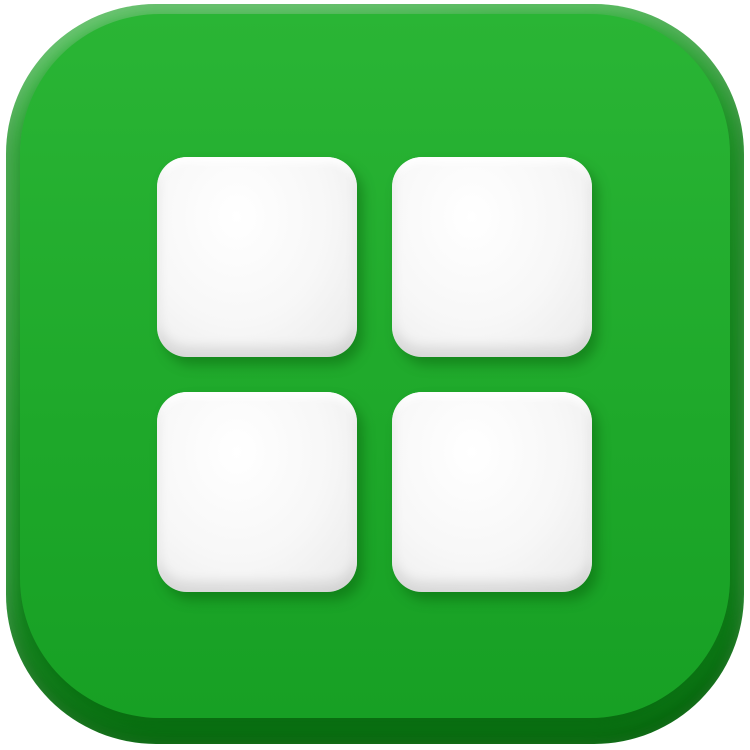 The width and height of the screenshot is (750, 750). What do you see at coordinates (492, 257) in the screenshot?
I see `grid-cell-top-right` at bounding box center [492, 257].